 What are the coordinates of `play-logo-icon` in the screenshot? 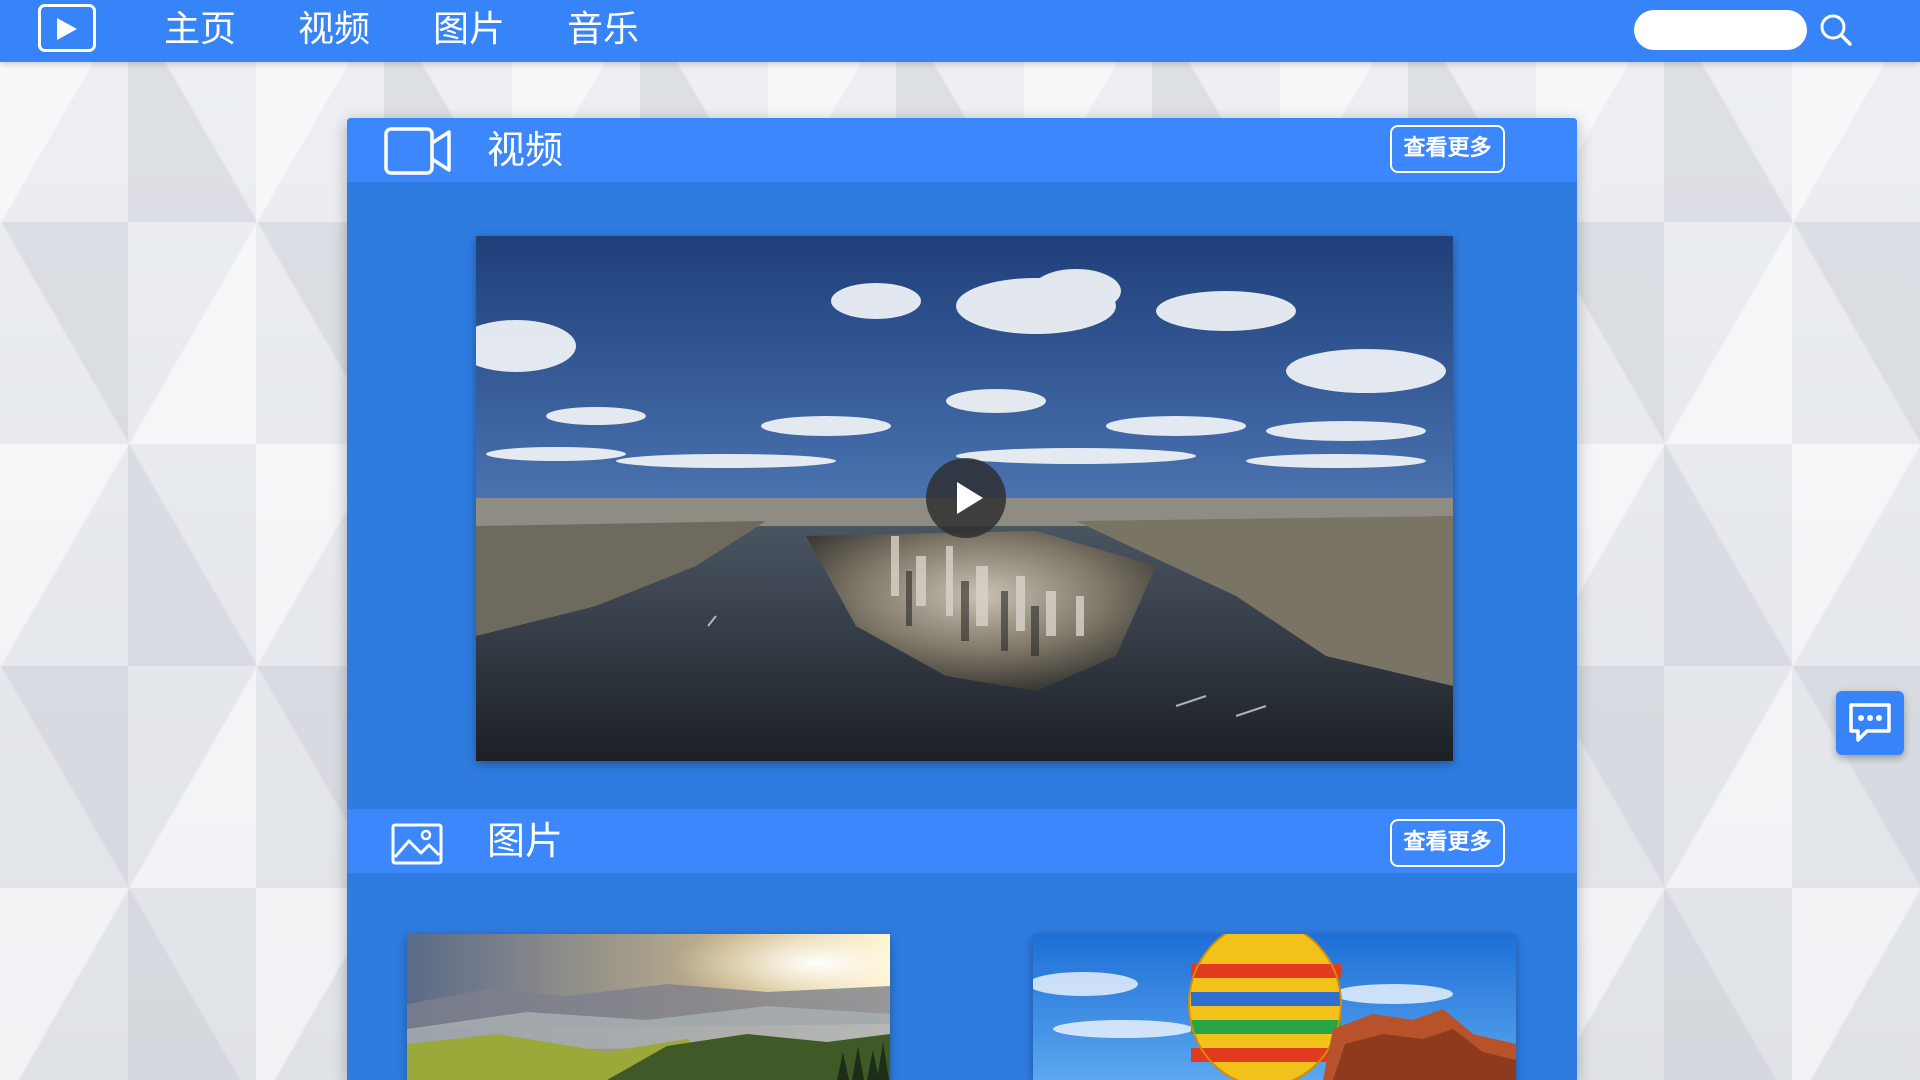 It's located at (67, 29).